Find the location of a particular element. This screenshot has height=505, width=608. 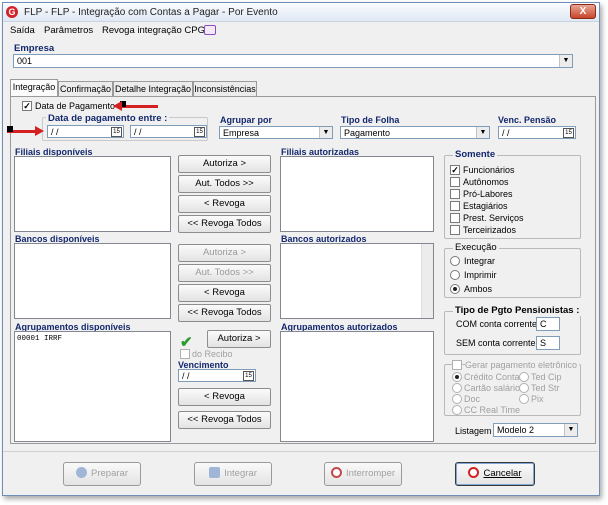

sem-conta-input: S is located at coordinates (548, 343).